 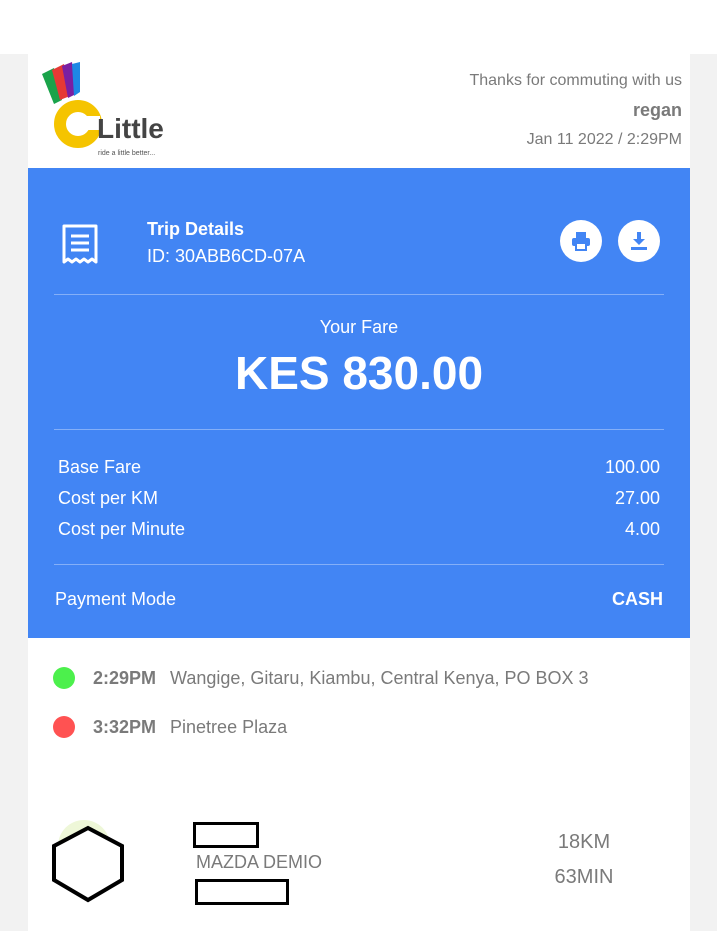 I want to click on trip-id: ID: 30ABB6CD-07A, so click(x=226, y=256).